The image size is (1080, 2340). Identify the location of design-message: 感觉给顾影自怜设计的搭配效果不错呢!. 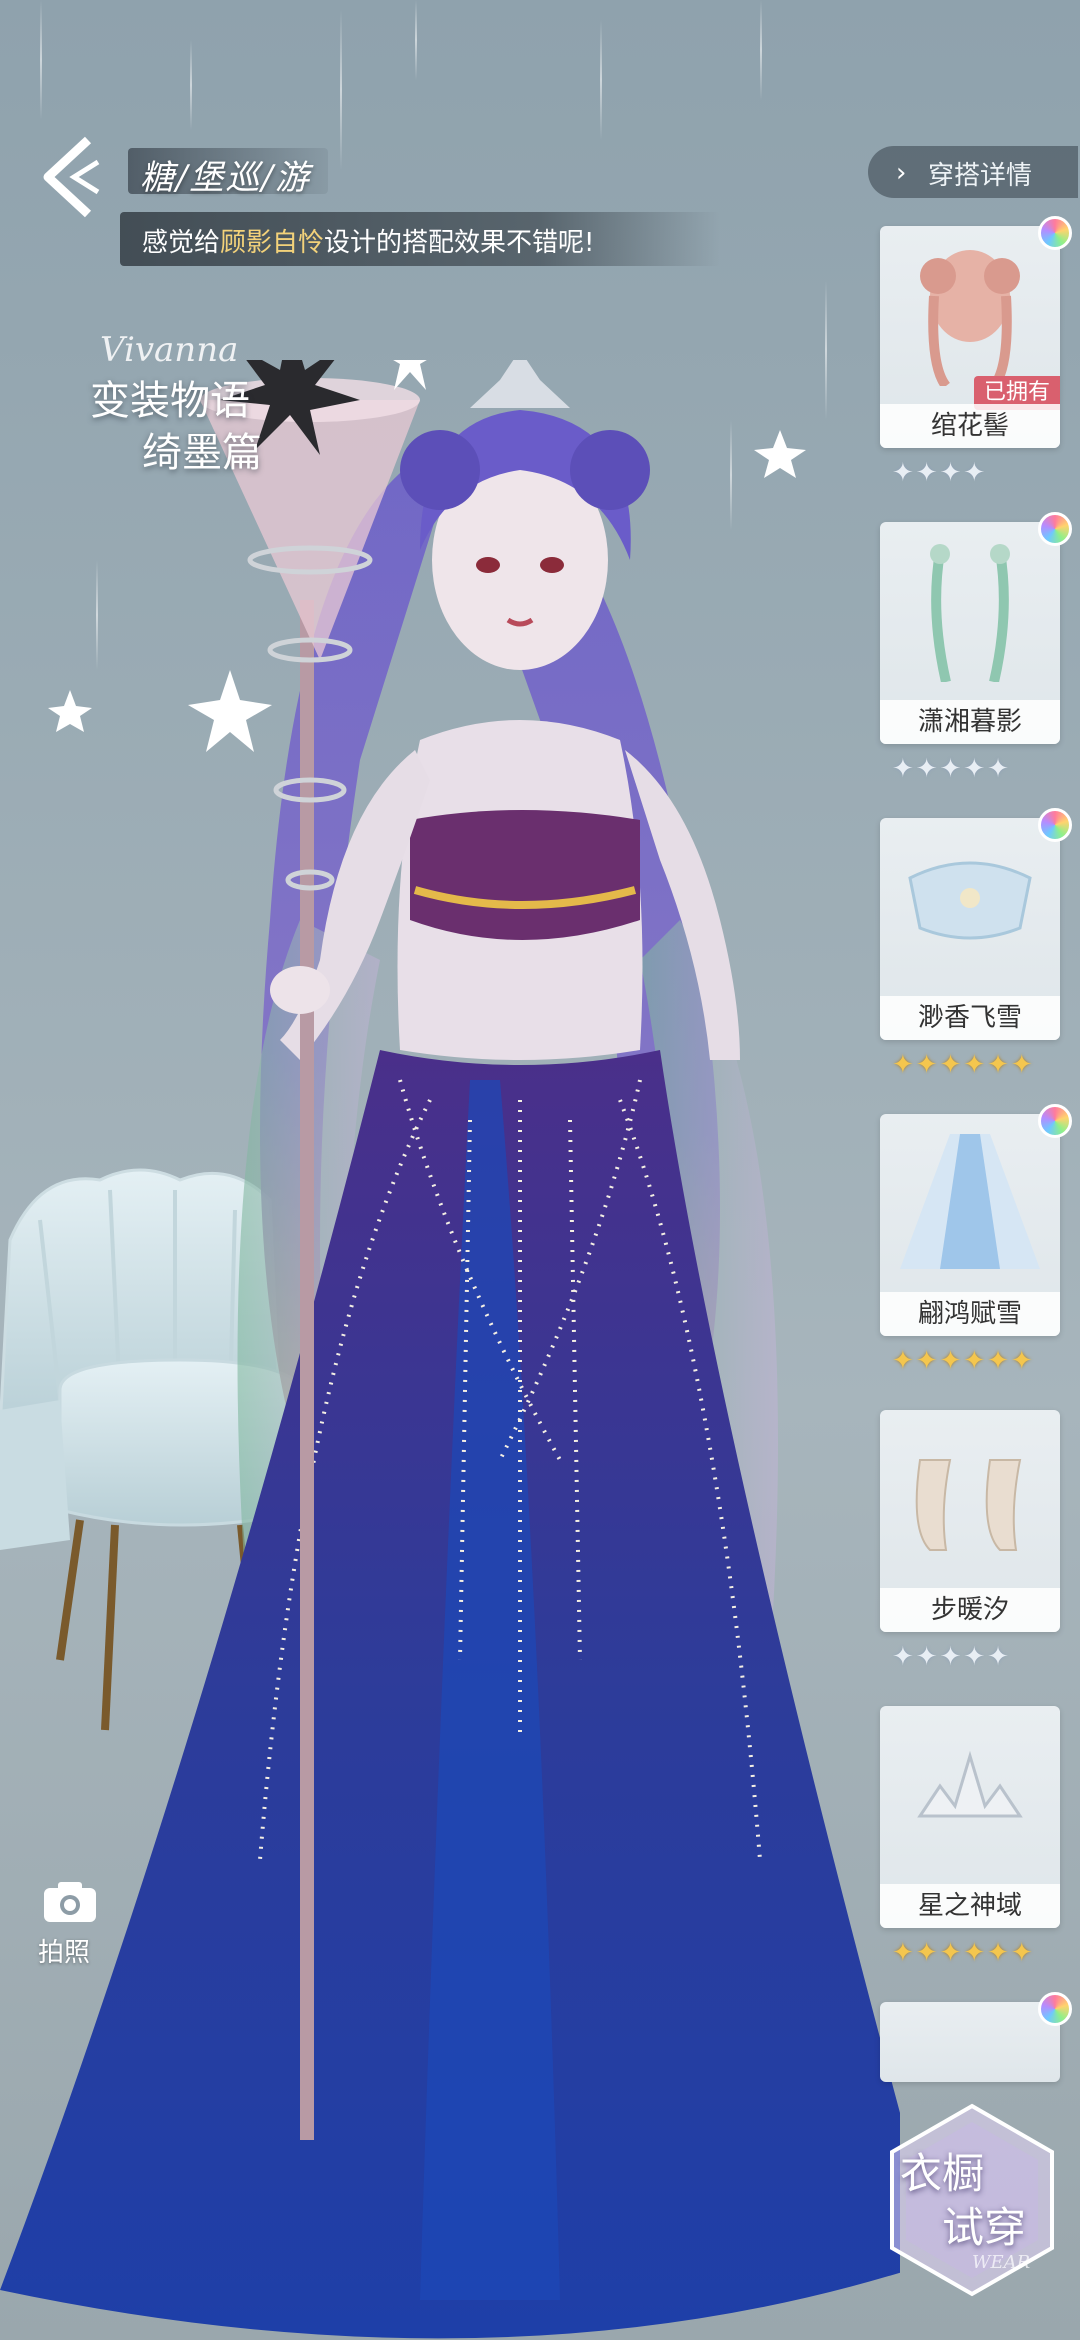
(368, 240).